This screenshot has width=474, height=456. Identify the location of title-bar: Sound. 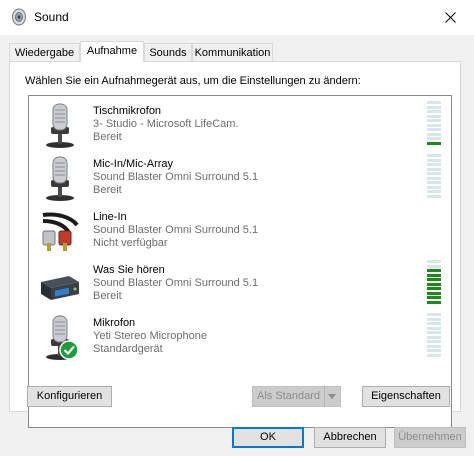
(237, 17).